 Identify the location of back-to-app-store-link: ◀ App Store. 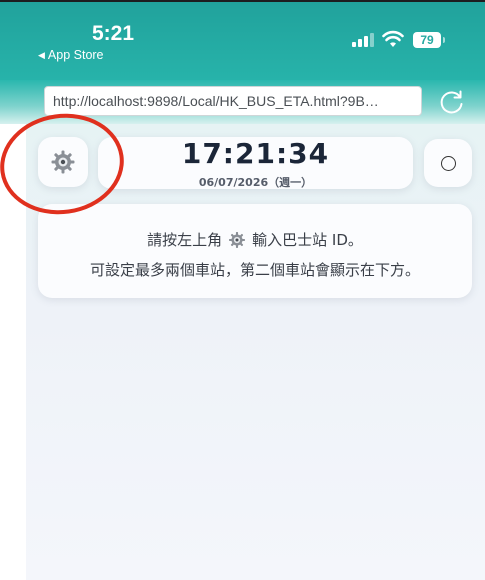
(71, 55).